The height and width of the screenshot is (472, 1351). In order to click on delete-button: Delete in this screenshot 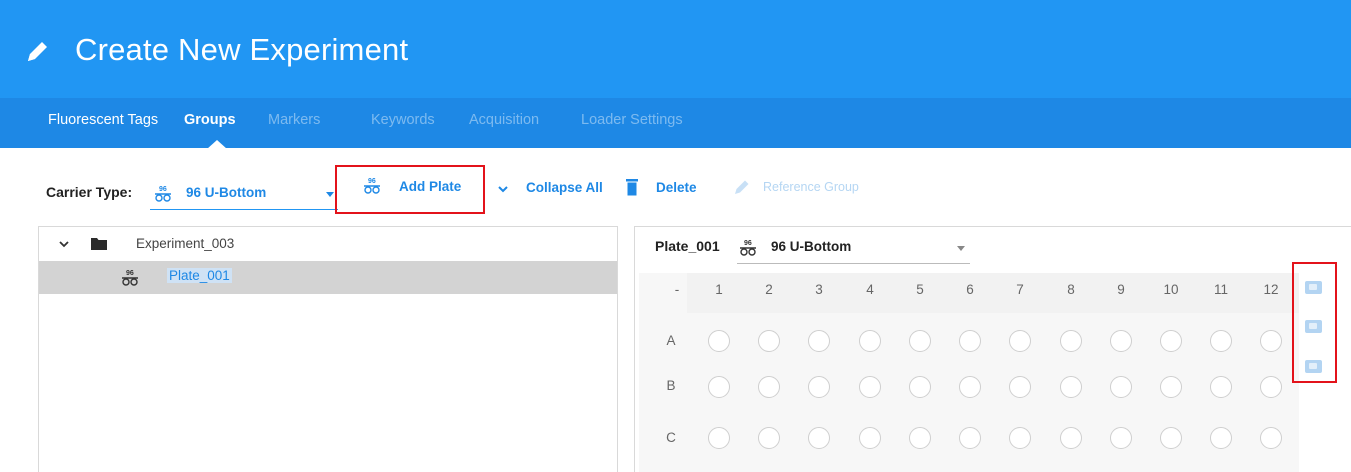, I will do `click(666, 190)`.